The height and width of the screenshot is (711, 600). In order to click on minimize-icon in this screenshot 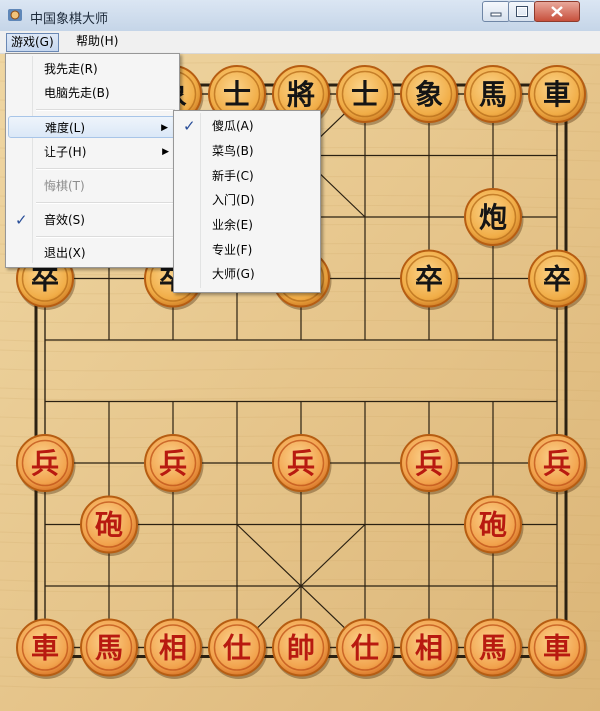, I will do `click(496, 14)`.